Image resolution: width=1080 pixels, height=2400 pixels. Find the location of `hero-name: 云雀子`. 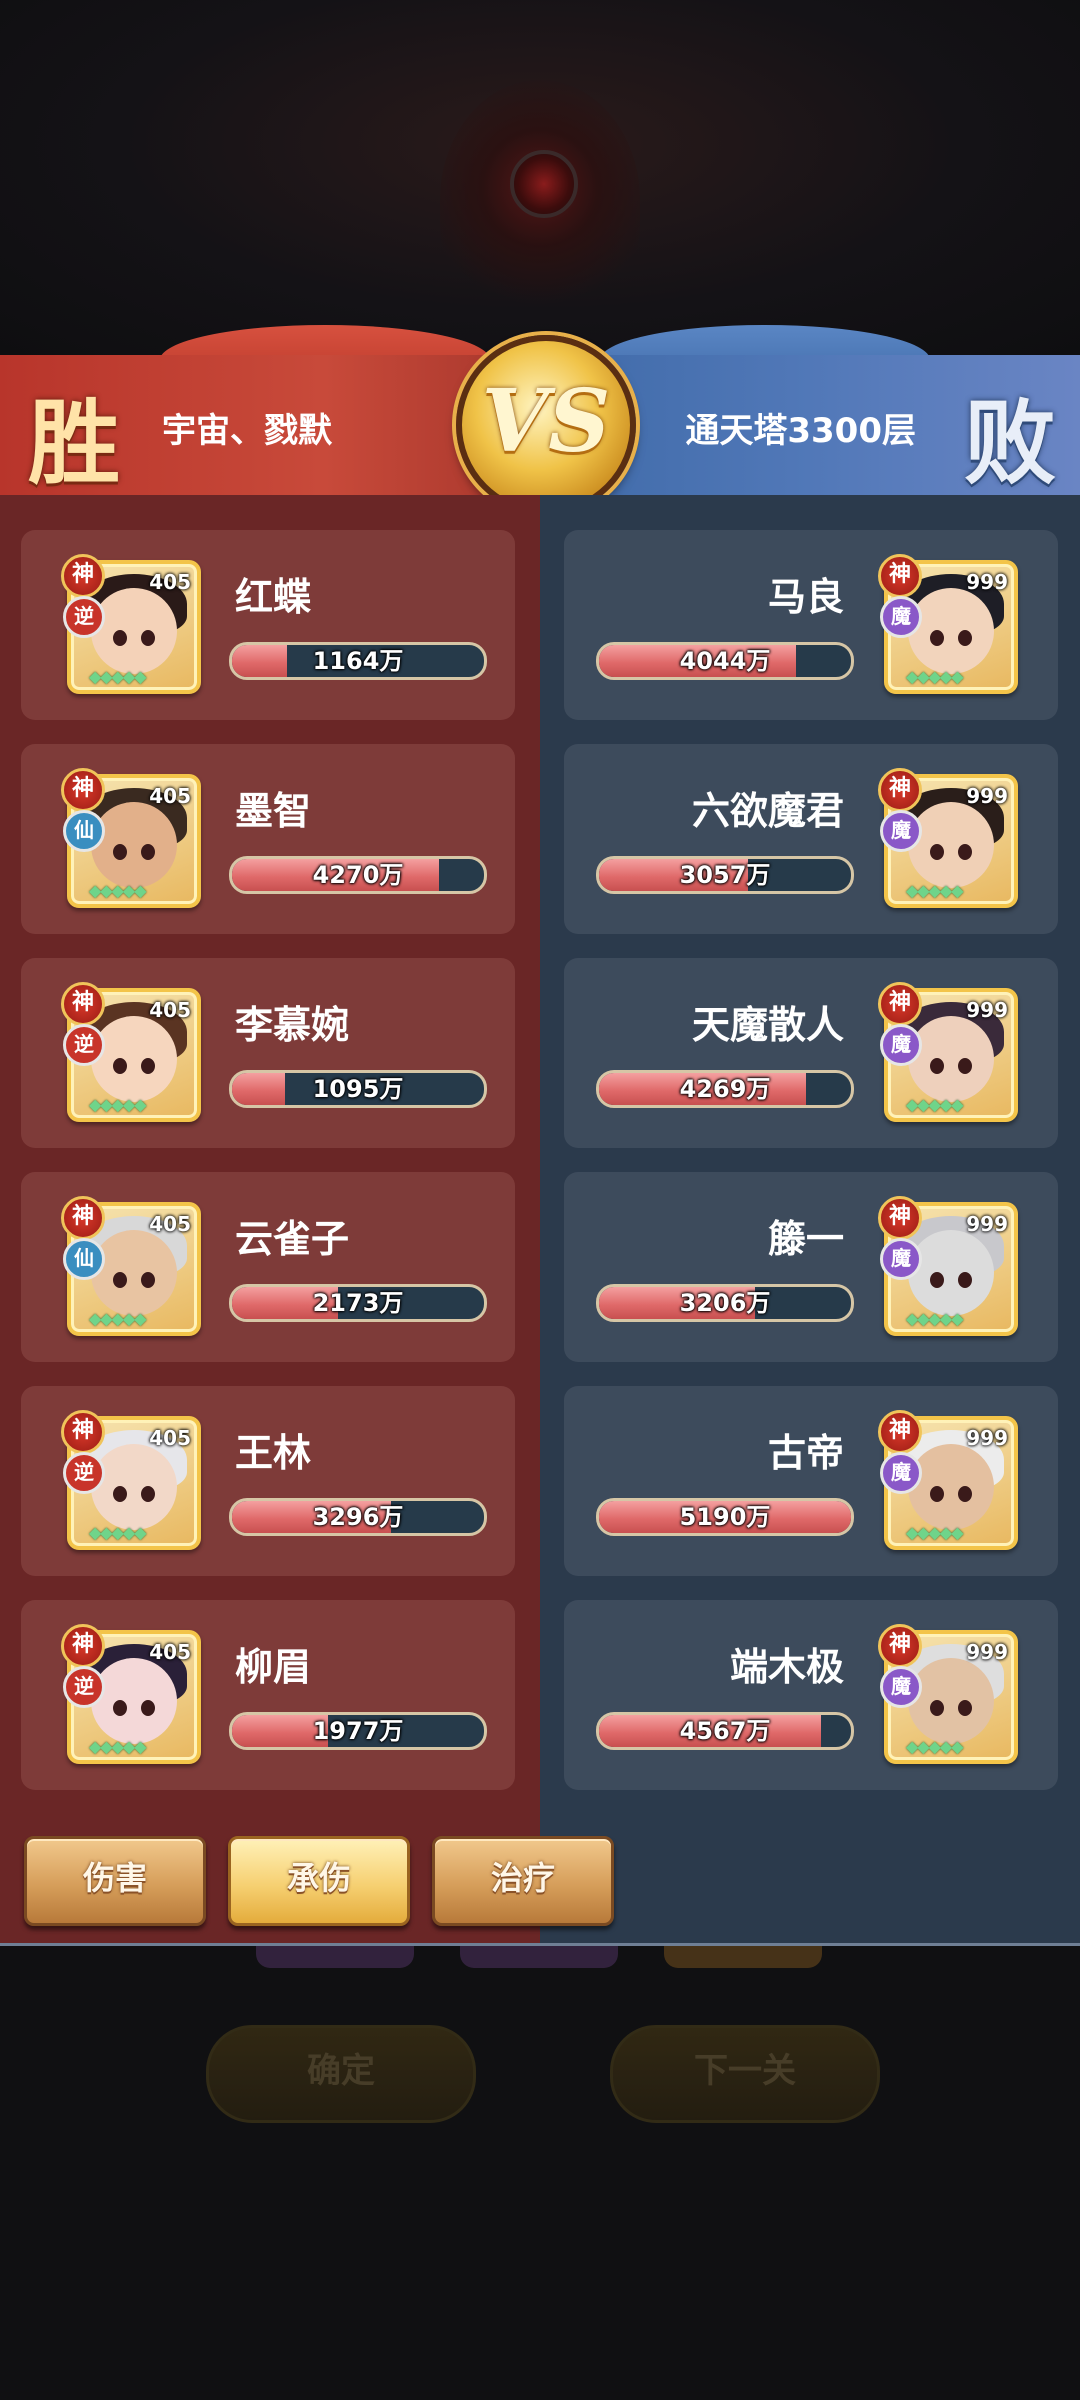

hero-name: 云雀子 is located at coordinates (292, 1239).